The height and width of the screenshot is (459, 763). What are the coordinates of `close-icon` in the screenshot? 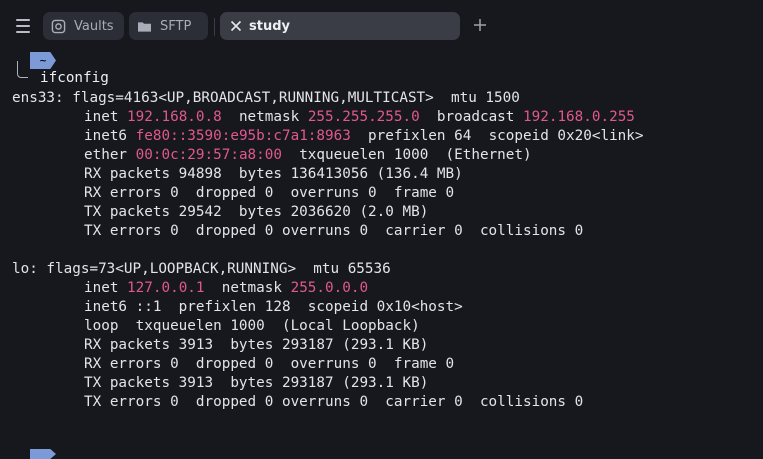 It's located at (236, 26).